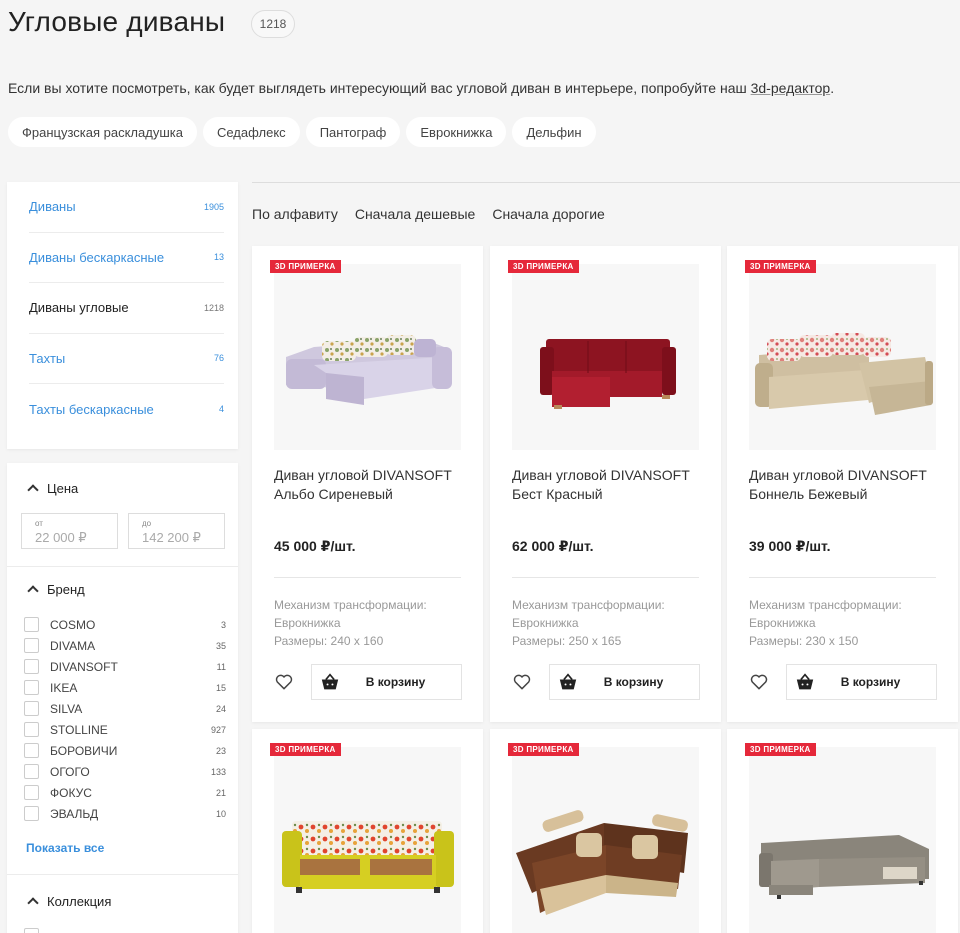 This screenshot has width=960, height=933. What do you see at coordinates (220, 708) in the screenshot?
I see `brand-count: 24` at bounding box center [220, 708].